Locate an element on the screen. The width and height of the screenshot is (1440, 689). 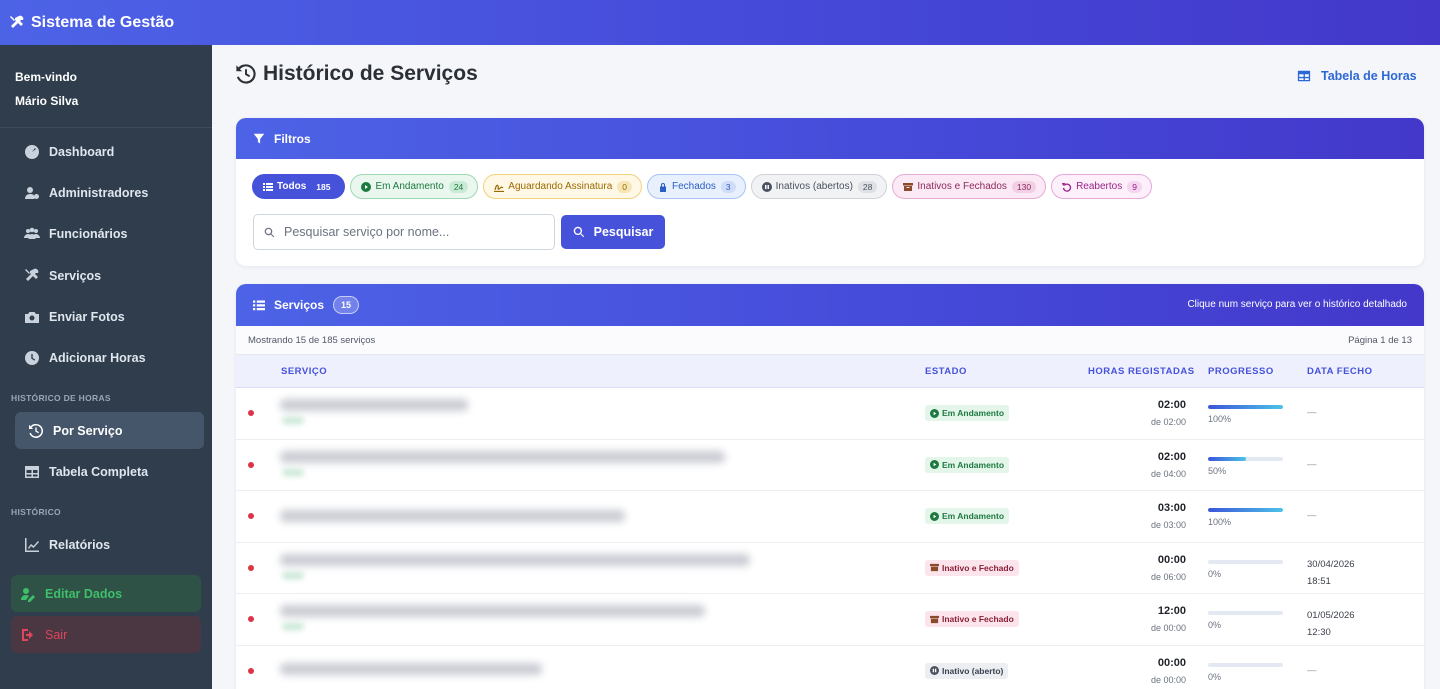
table-icon is located at coordinates (1304, 76).